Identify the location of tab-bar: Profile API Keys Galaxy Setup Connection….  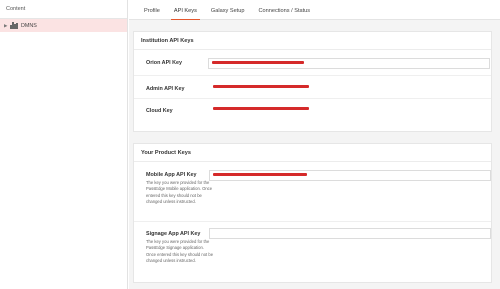
(314, 10).